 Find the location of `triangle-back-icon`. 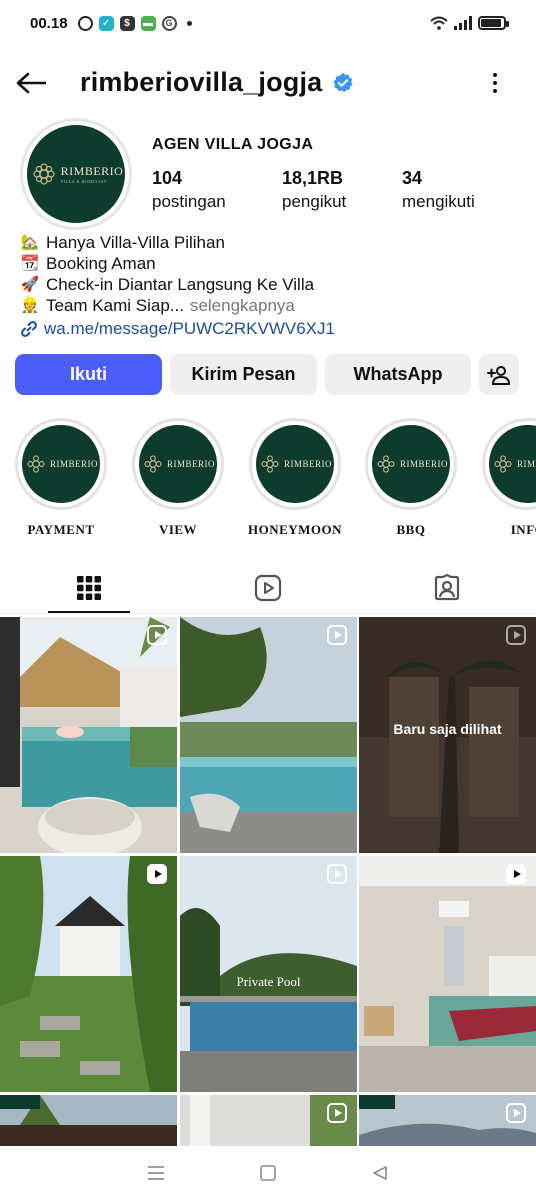

triangle-back-icon is located at coordinates (380, 1173).